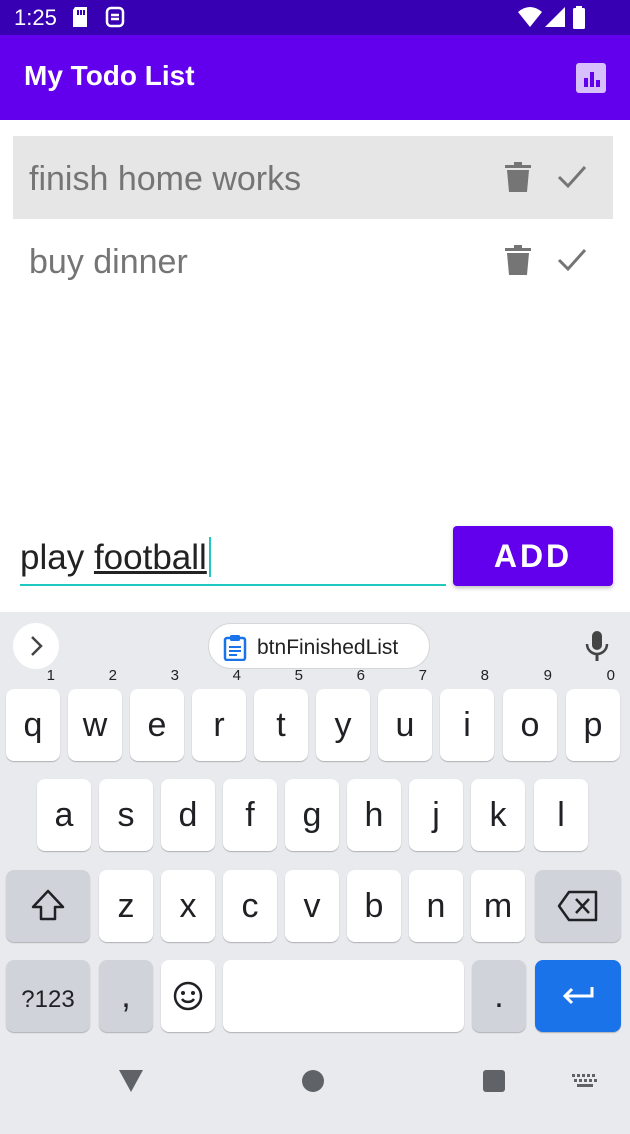  Describe the element at coordinates (115, 17) in the screenshot. I see `data-saver-icon` at that location.